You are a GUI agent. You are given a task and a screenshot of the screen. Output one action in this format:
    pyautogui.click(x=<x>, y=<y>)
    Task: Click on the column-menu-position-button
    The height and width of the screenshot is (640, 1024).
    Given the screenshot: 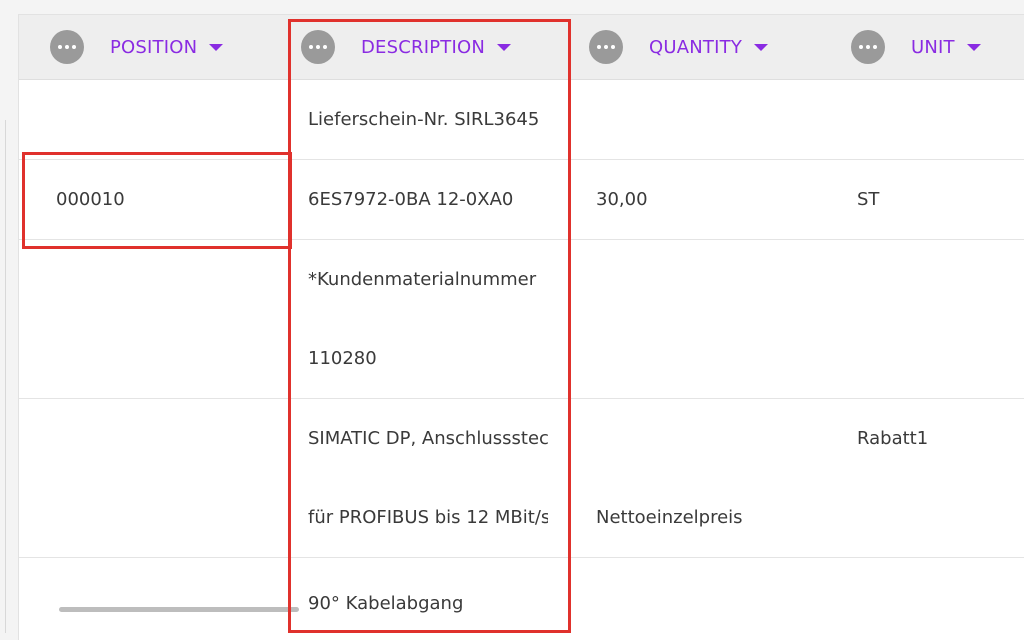 What is the action you would take?
    pyautogui.click(x=67, y=47)
    